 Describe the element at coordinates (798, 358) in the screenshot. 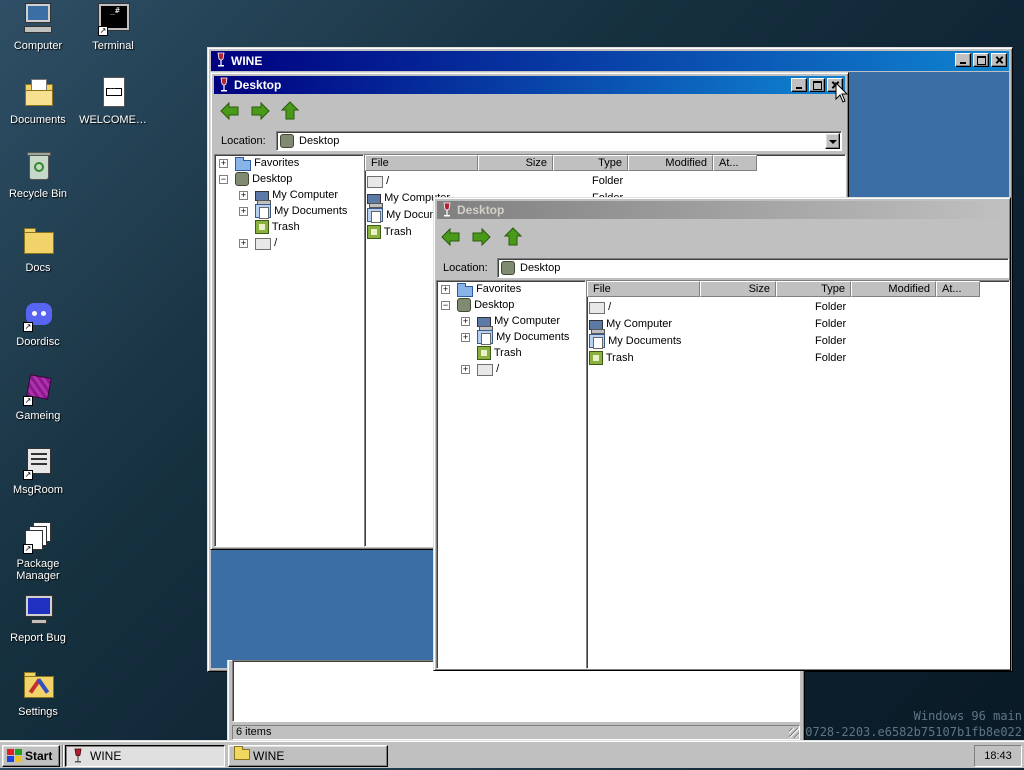

I see `file-row: Trash Folder` at that location.